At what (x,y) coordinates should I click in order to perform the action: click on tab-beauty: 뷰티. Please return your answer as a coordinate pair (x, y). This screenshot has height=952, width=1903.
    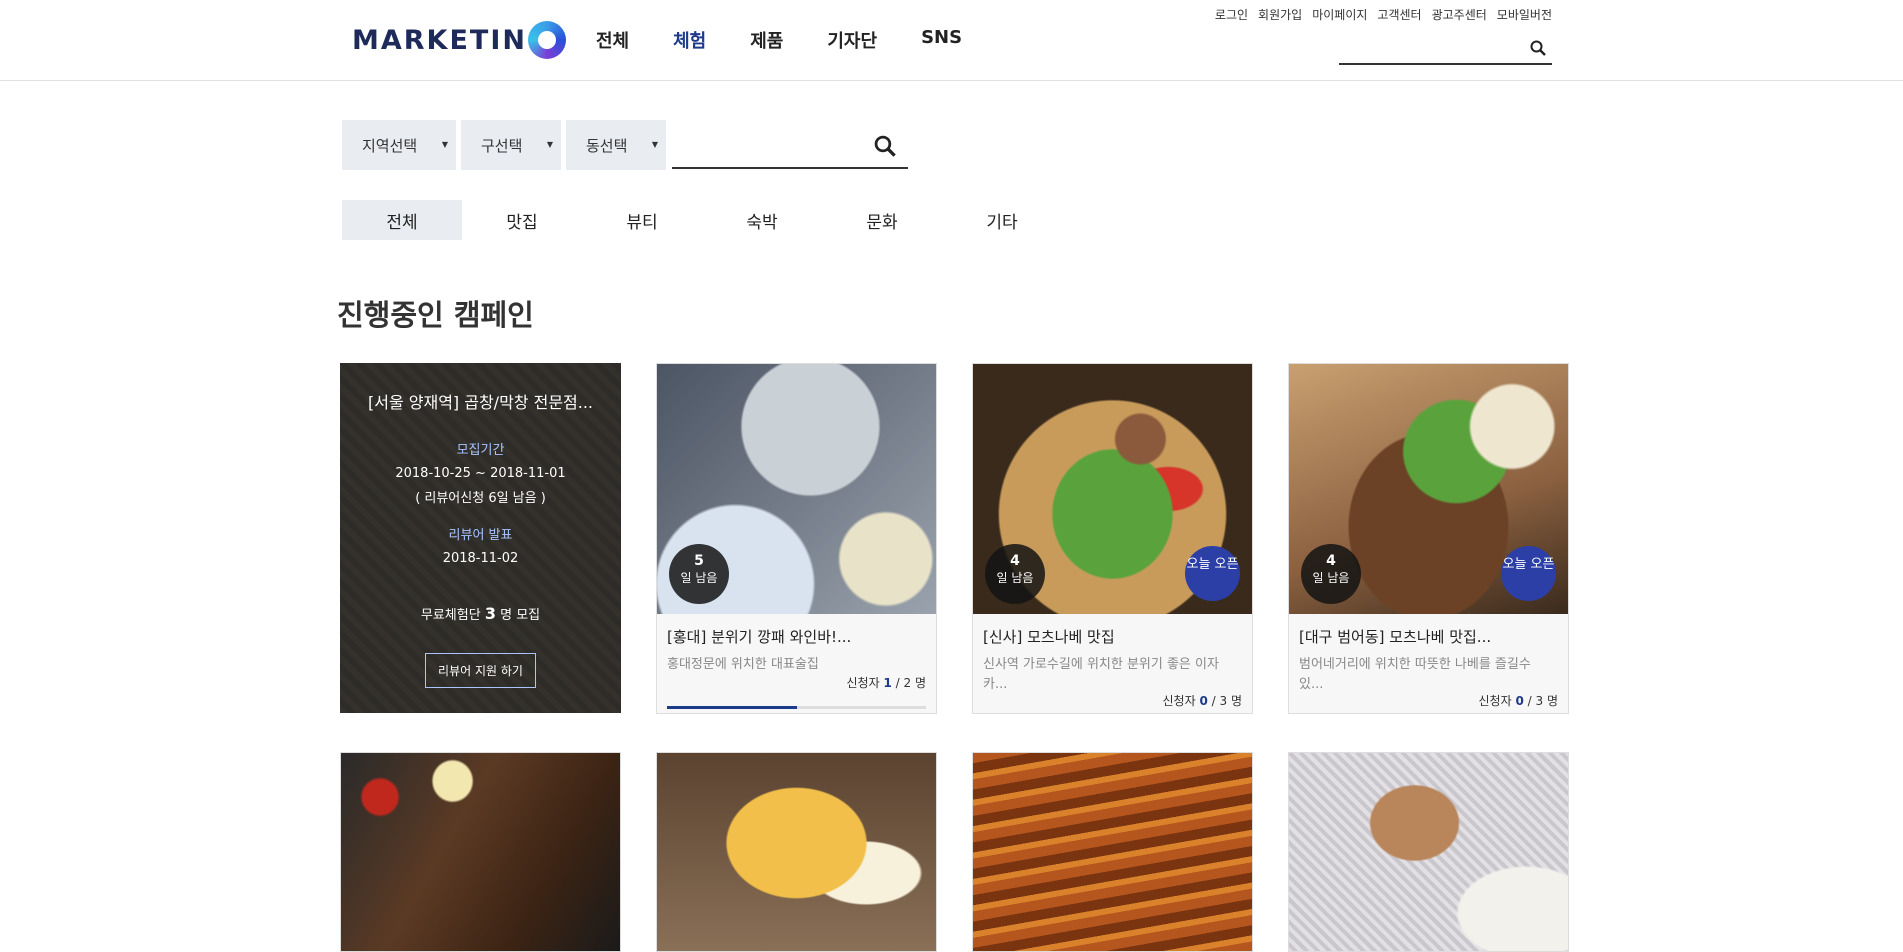
    Looking at the image, I should click on (642, 220).